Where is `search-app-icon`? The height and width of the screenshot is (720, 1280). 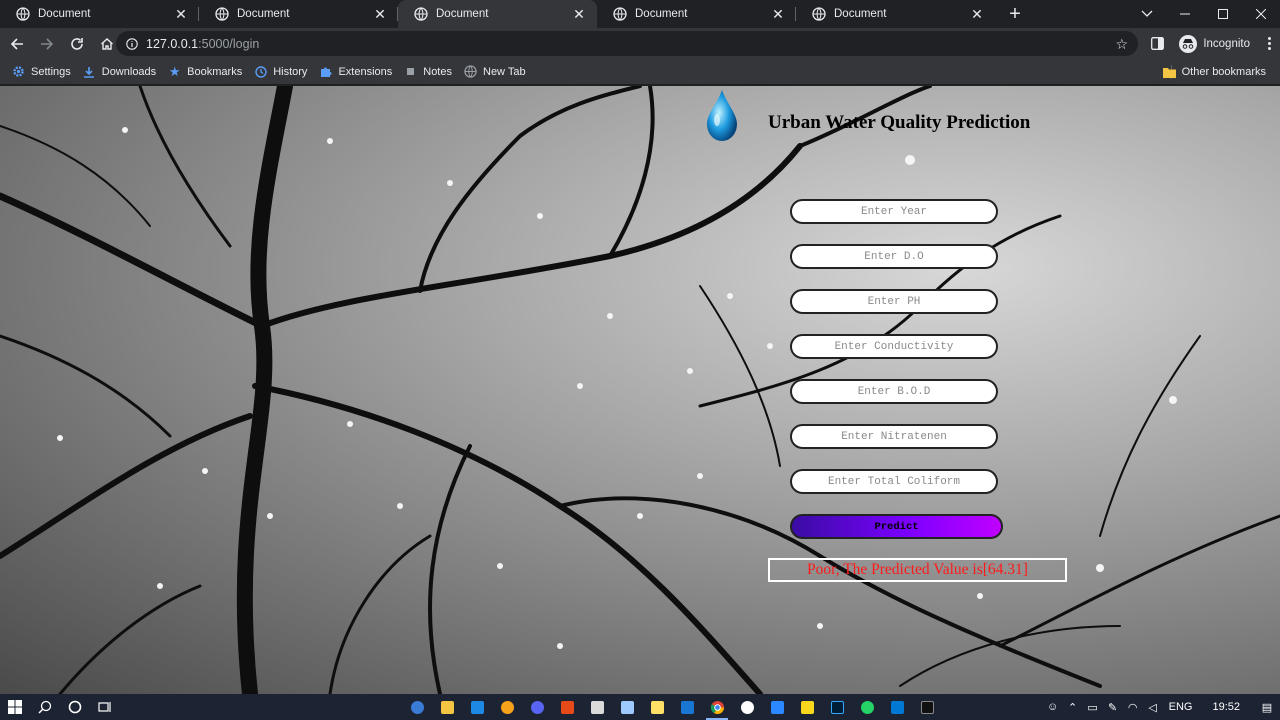 search-app-icon is located at coordinates (507, 707).